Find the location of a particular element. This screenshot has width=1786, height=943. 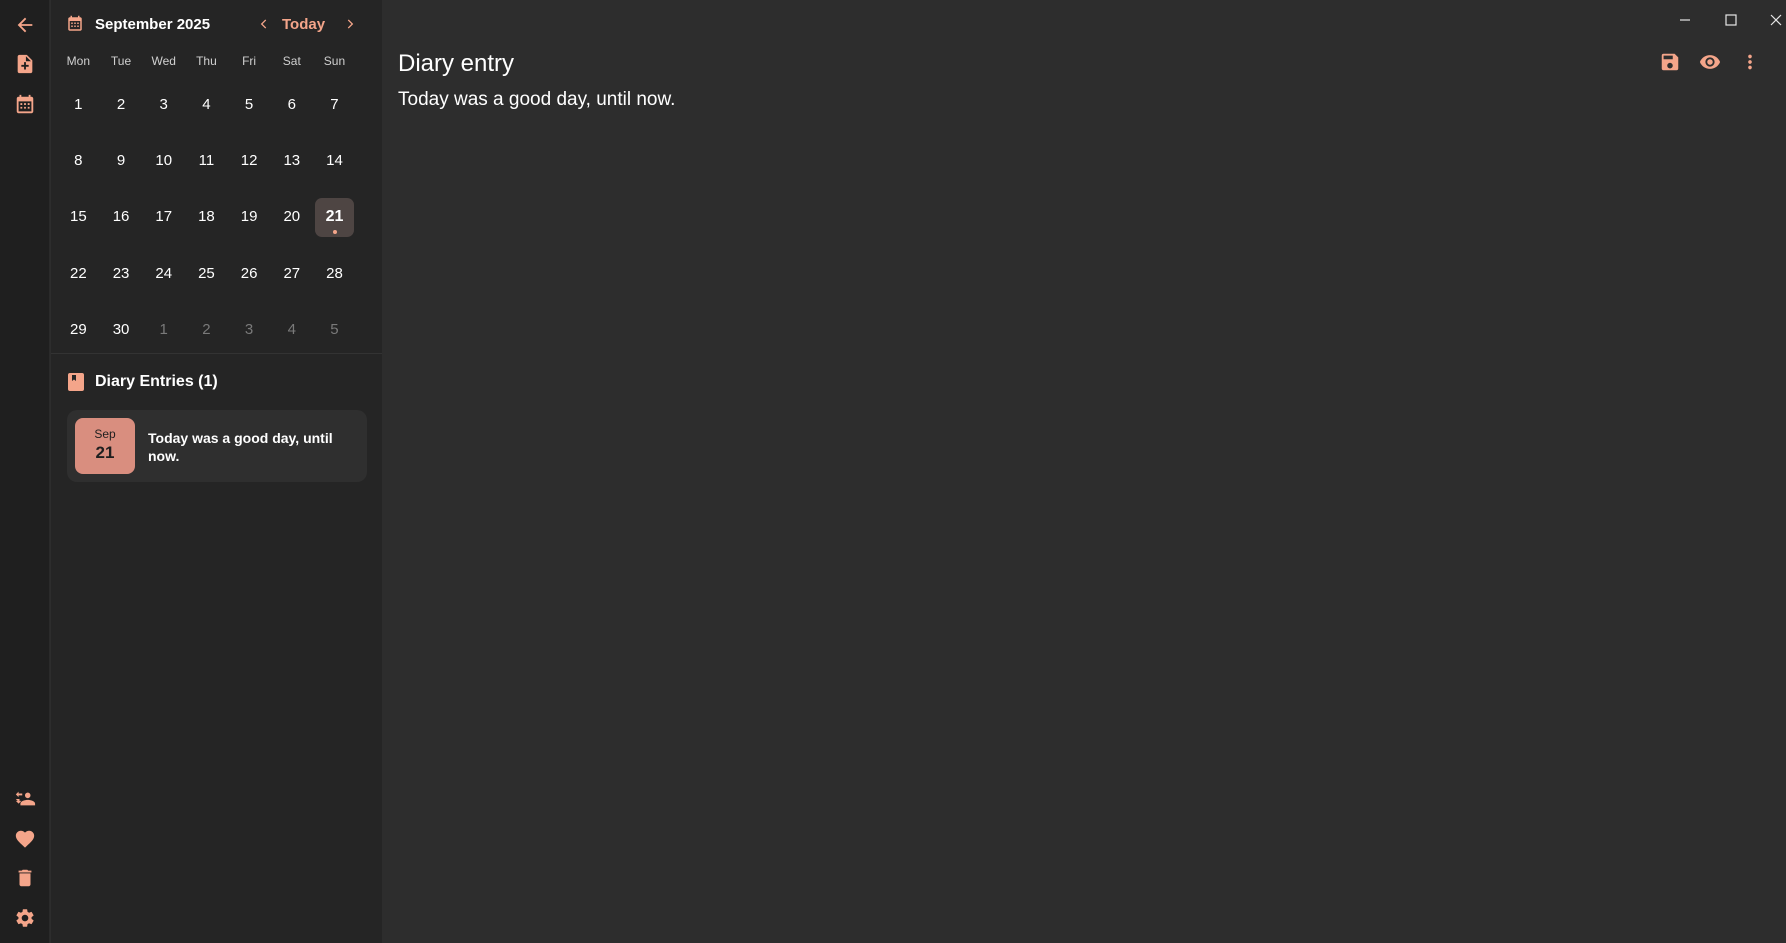

day-number: 24 is located at coordinates (164, 273).